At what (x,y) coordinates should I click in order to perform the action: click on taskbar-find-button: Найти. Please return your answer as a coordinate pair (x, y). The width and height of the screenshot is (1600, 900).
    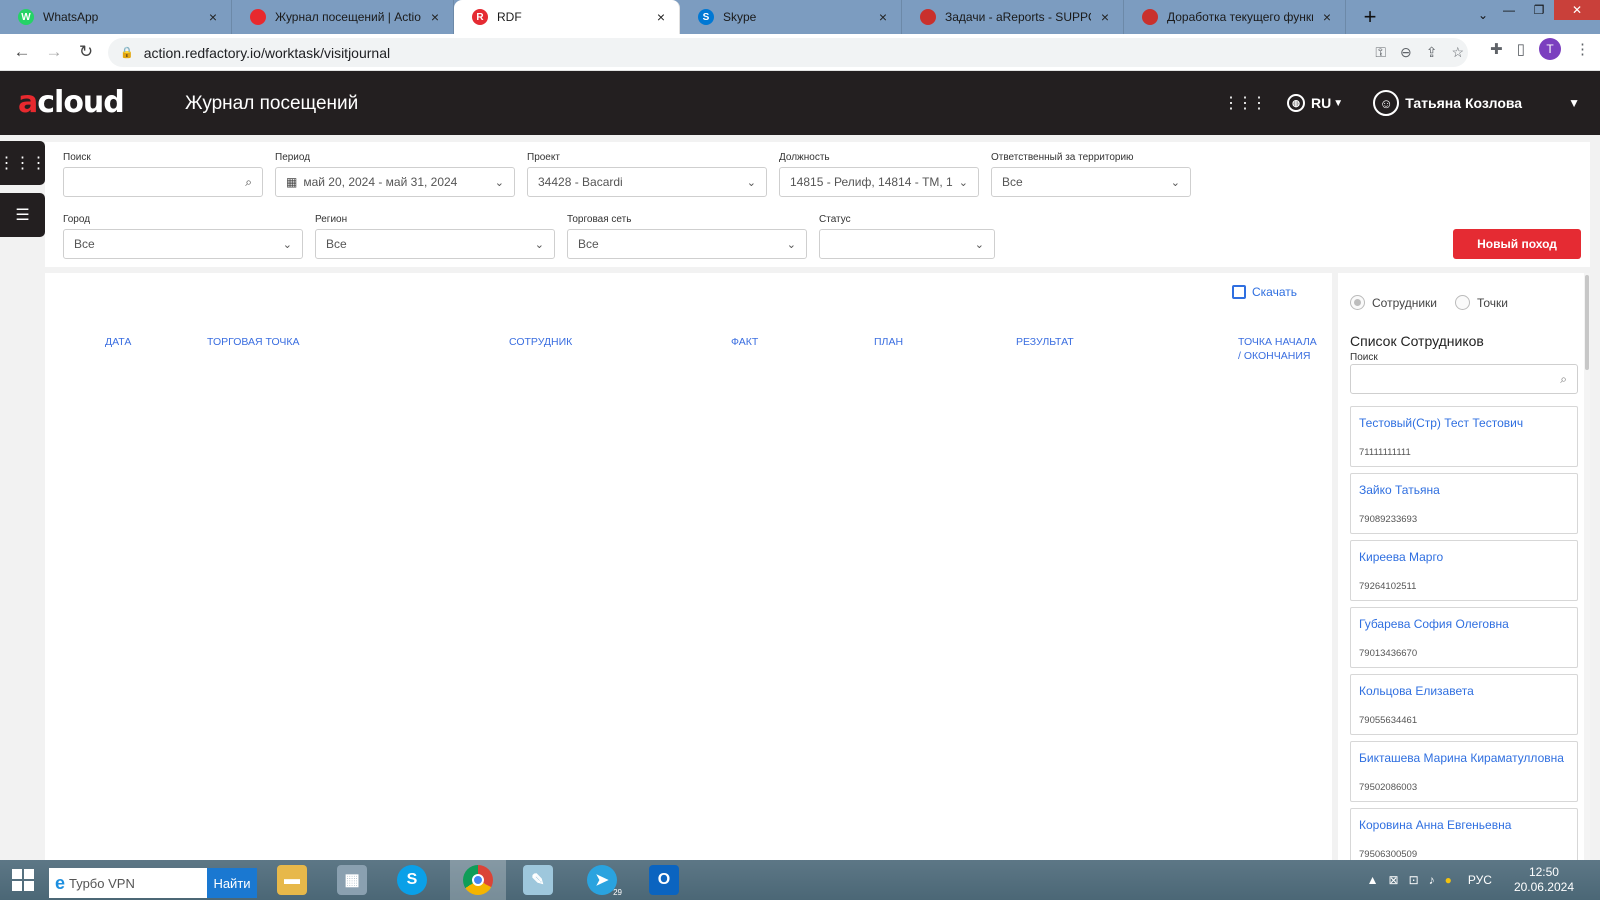
    Looking at the image, I should click on (232, 883).